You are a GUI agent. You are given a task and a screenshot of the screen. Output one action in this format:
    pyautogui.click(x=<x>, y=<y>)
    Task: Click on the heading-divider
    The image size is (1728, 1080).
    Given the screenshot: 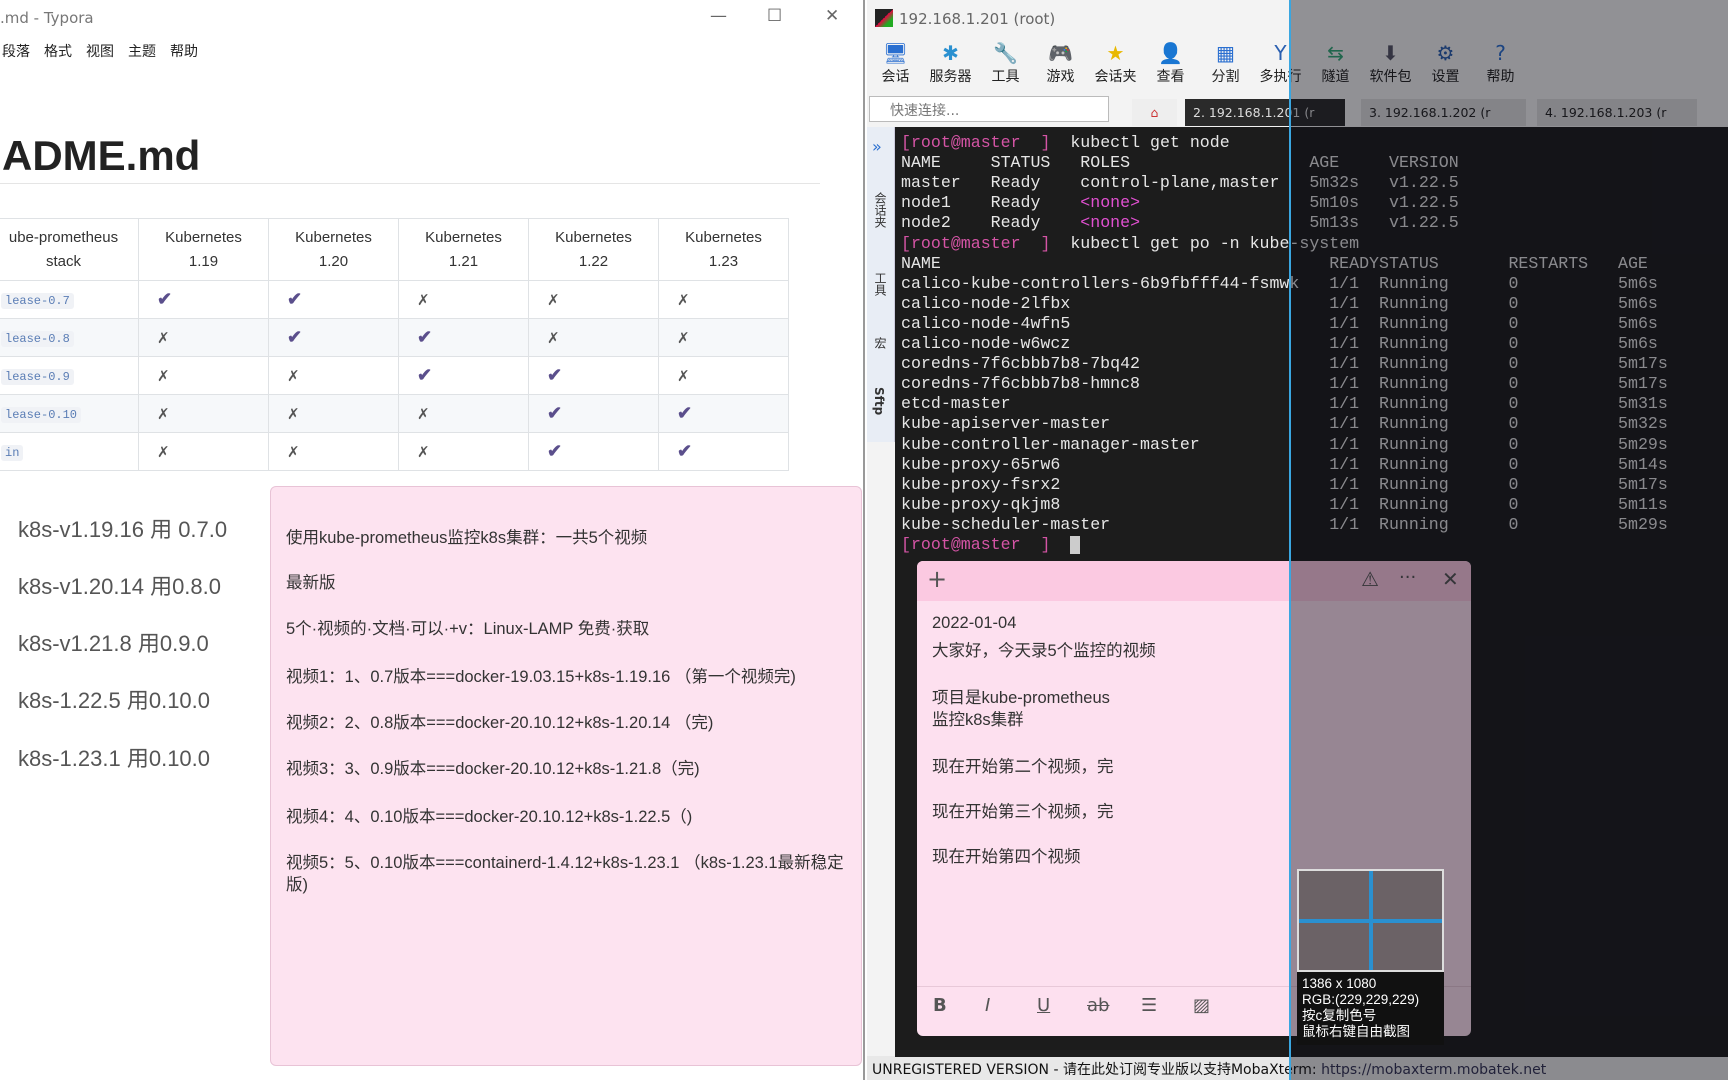 What is the action you would take?
    pyautogui.click(x=410, y=183)
    